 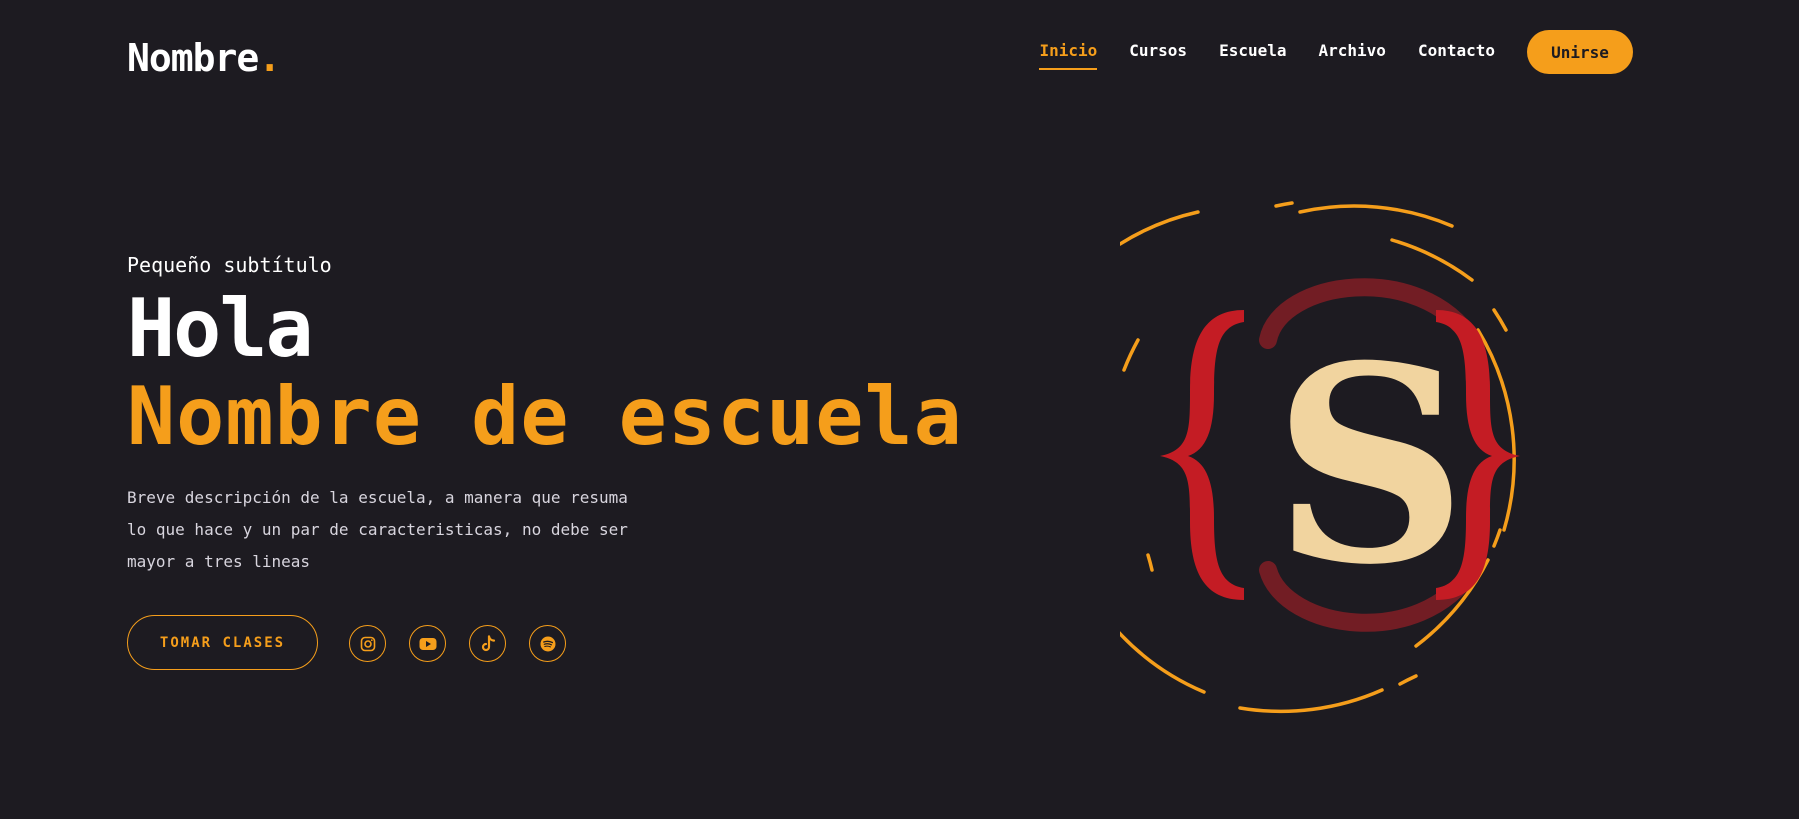 What do you see at coordinates (220, 328) in the screenshot?
I see `hero-greeting: Hola` at bounding box center [220, 328].